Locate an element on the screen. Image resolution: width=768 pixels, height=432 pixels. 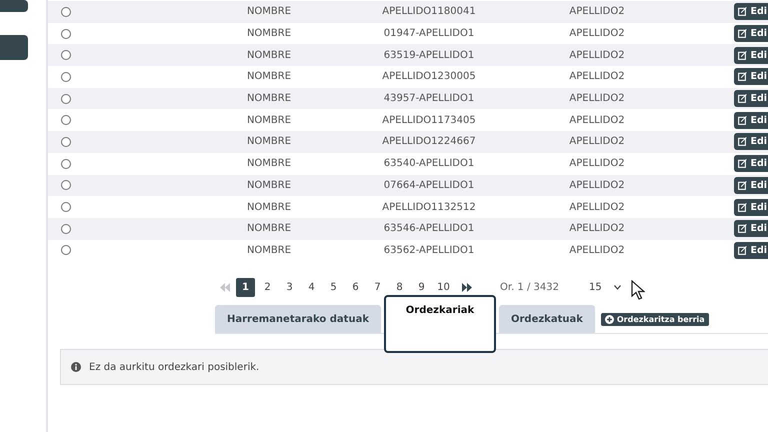
table-cell-text: APELLIDO1173405 is located at coordinates (429, 120).